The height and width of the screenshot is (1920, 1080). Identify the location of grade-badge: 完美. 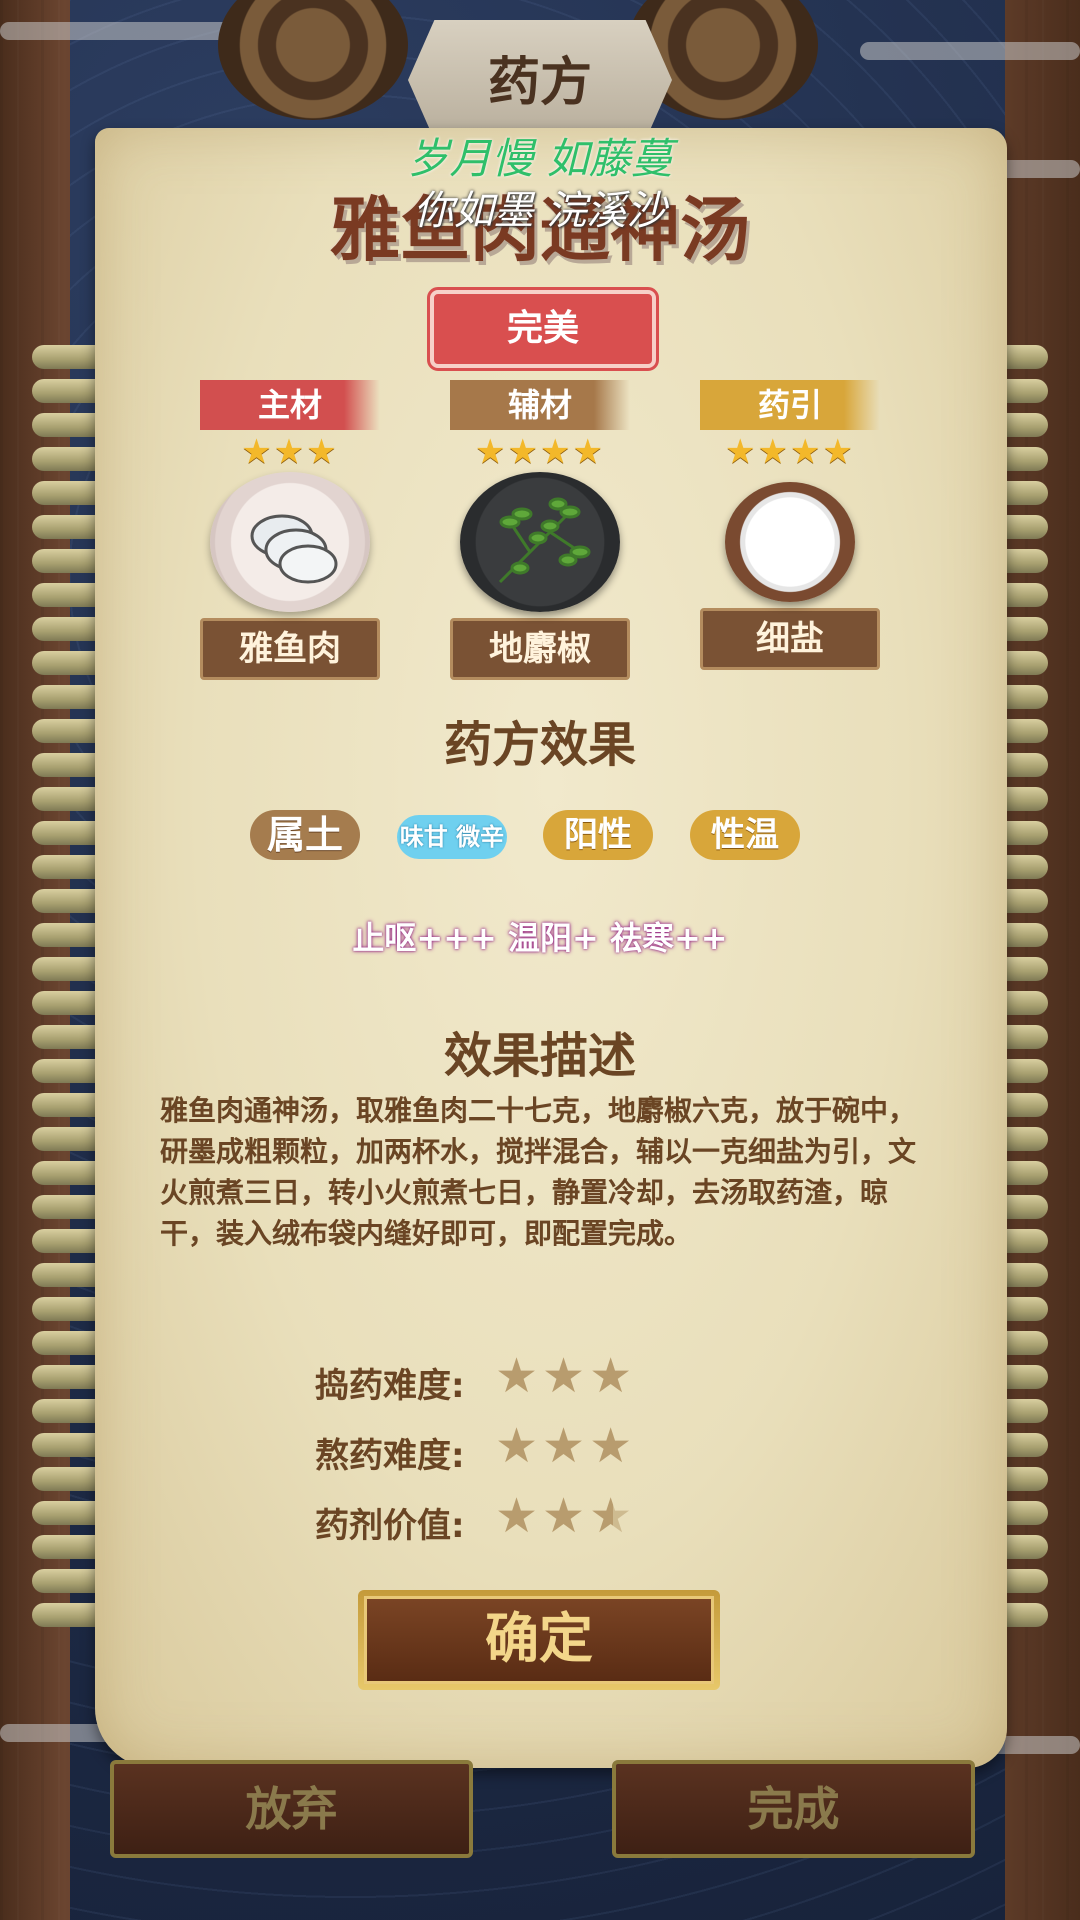
(543, 329).